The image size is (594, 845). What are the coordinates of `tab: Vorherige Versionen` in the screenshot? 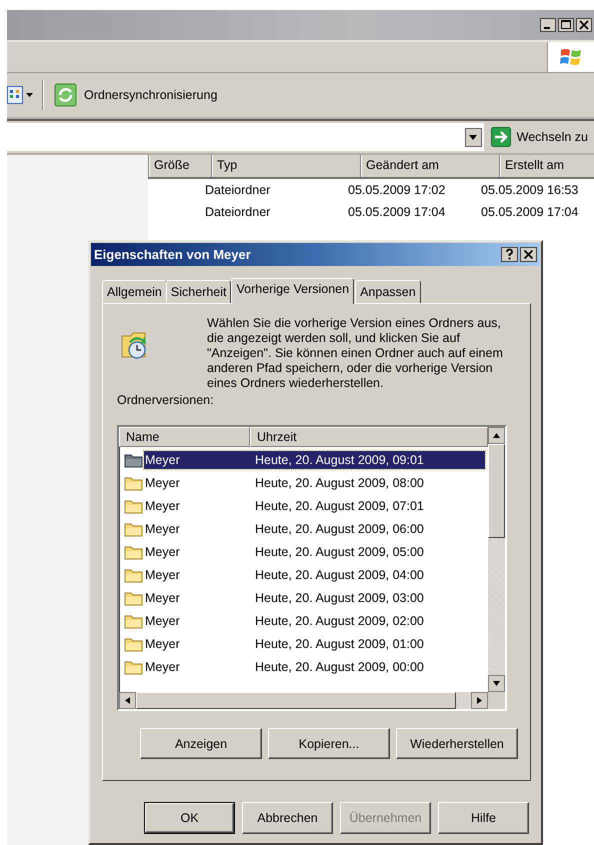 It's located at (292, 291).